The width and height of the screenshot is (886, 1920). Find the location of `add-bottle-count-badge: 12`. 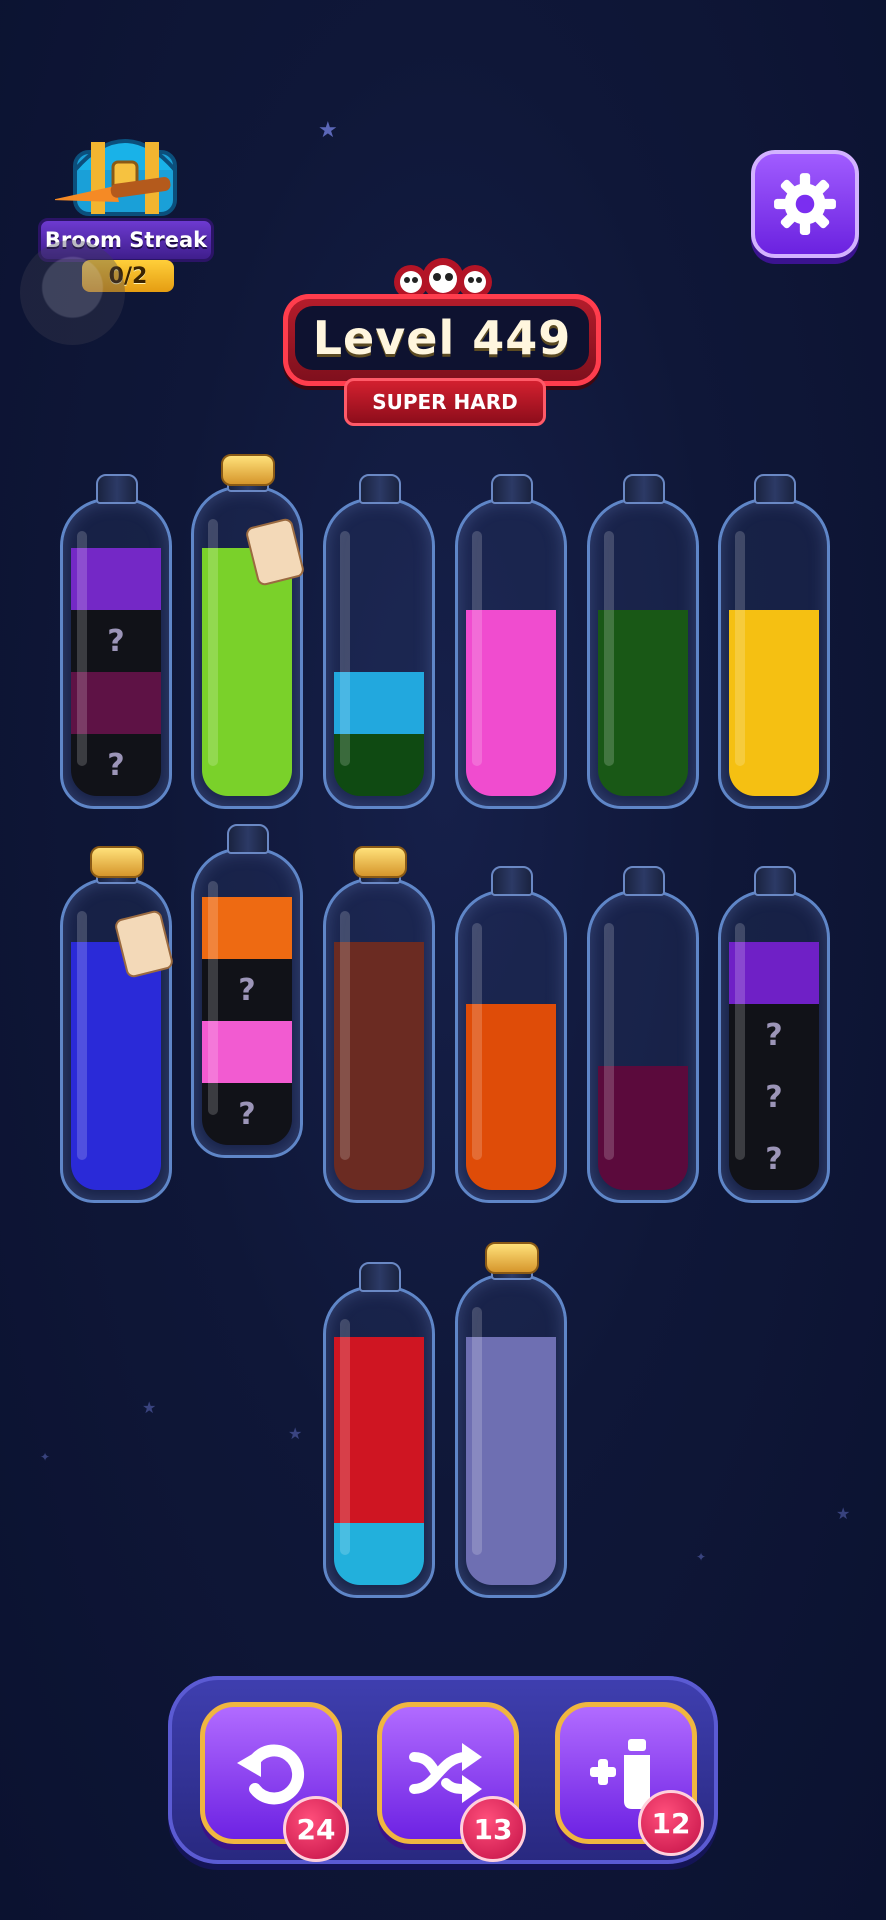

add-bottle-count-badge: 12 is located at coordinates (671, 1823).